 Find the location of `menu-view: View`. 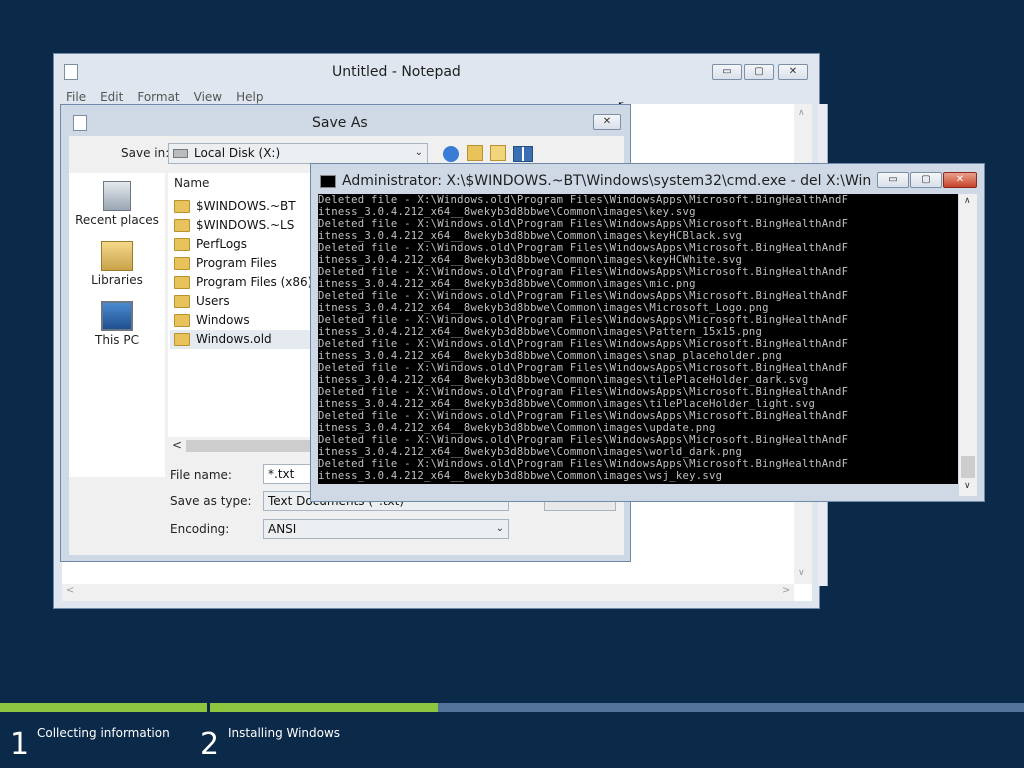

menu-view: View is located at coordinates (208, 97).